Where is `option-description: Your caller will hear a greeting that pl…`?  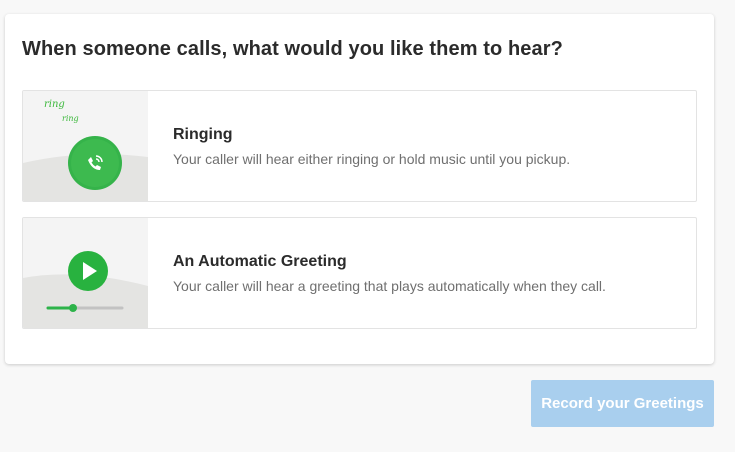 option-description: Your caller will hear a greeting that pl… is located at coordinates (389, 286).